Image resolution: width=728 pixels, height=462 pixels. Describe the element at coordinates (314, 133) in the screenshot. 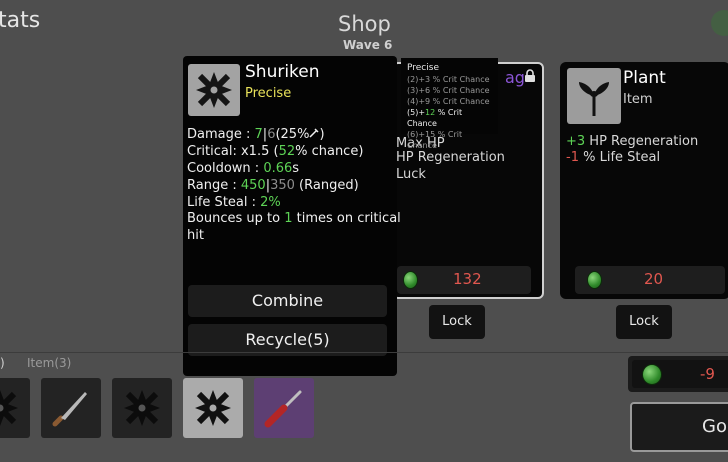

I see `melee-damage-icon` at that location.